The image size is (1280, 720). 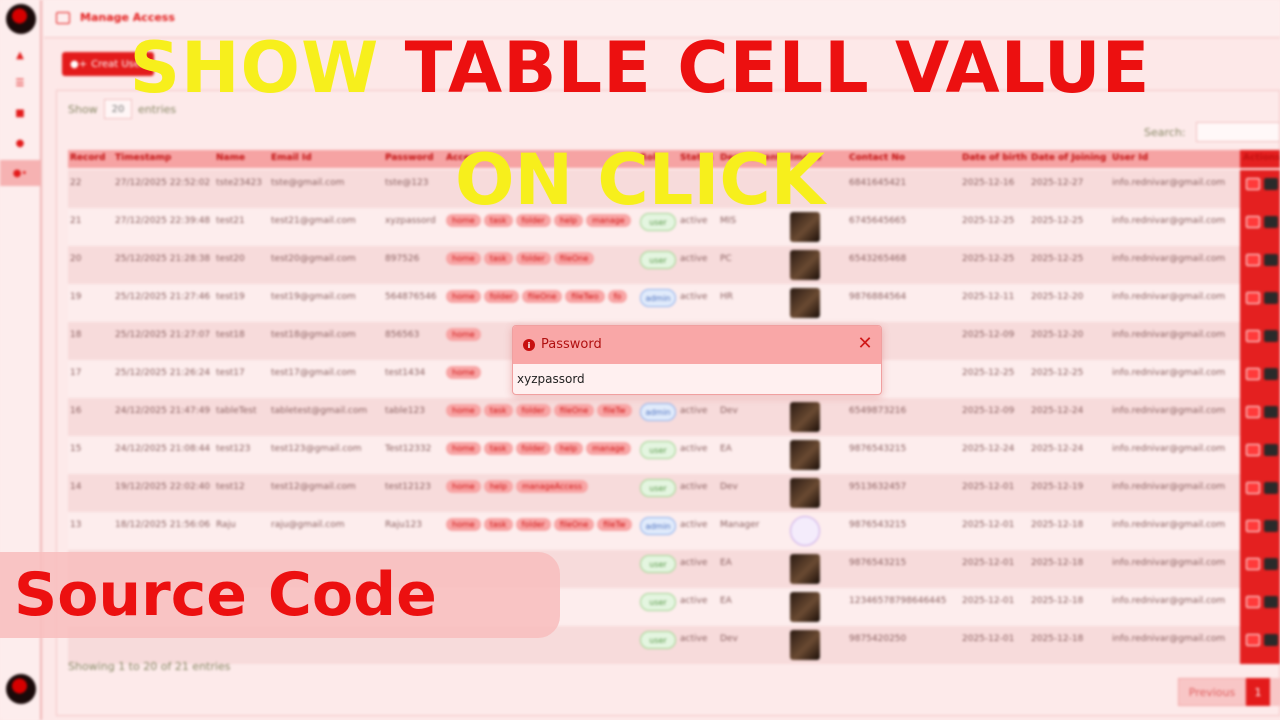 I want to click on cell-record: 13, so click(x=90, y=525).